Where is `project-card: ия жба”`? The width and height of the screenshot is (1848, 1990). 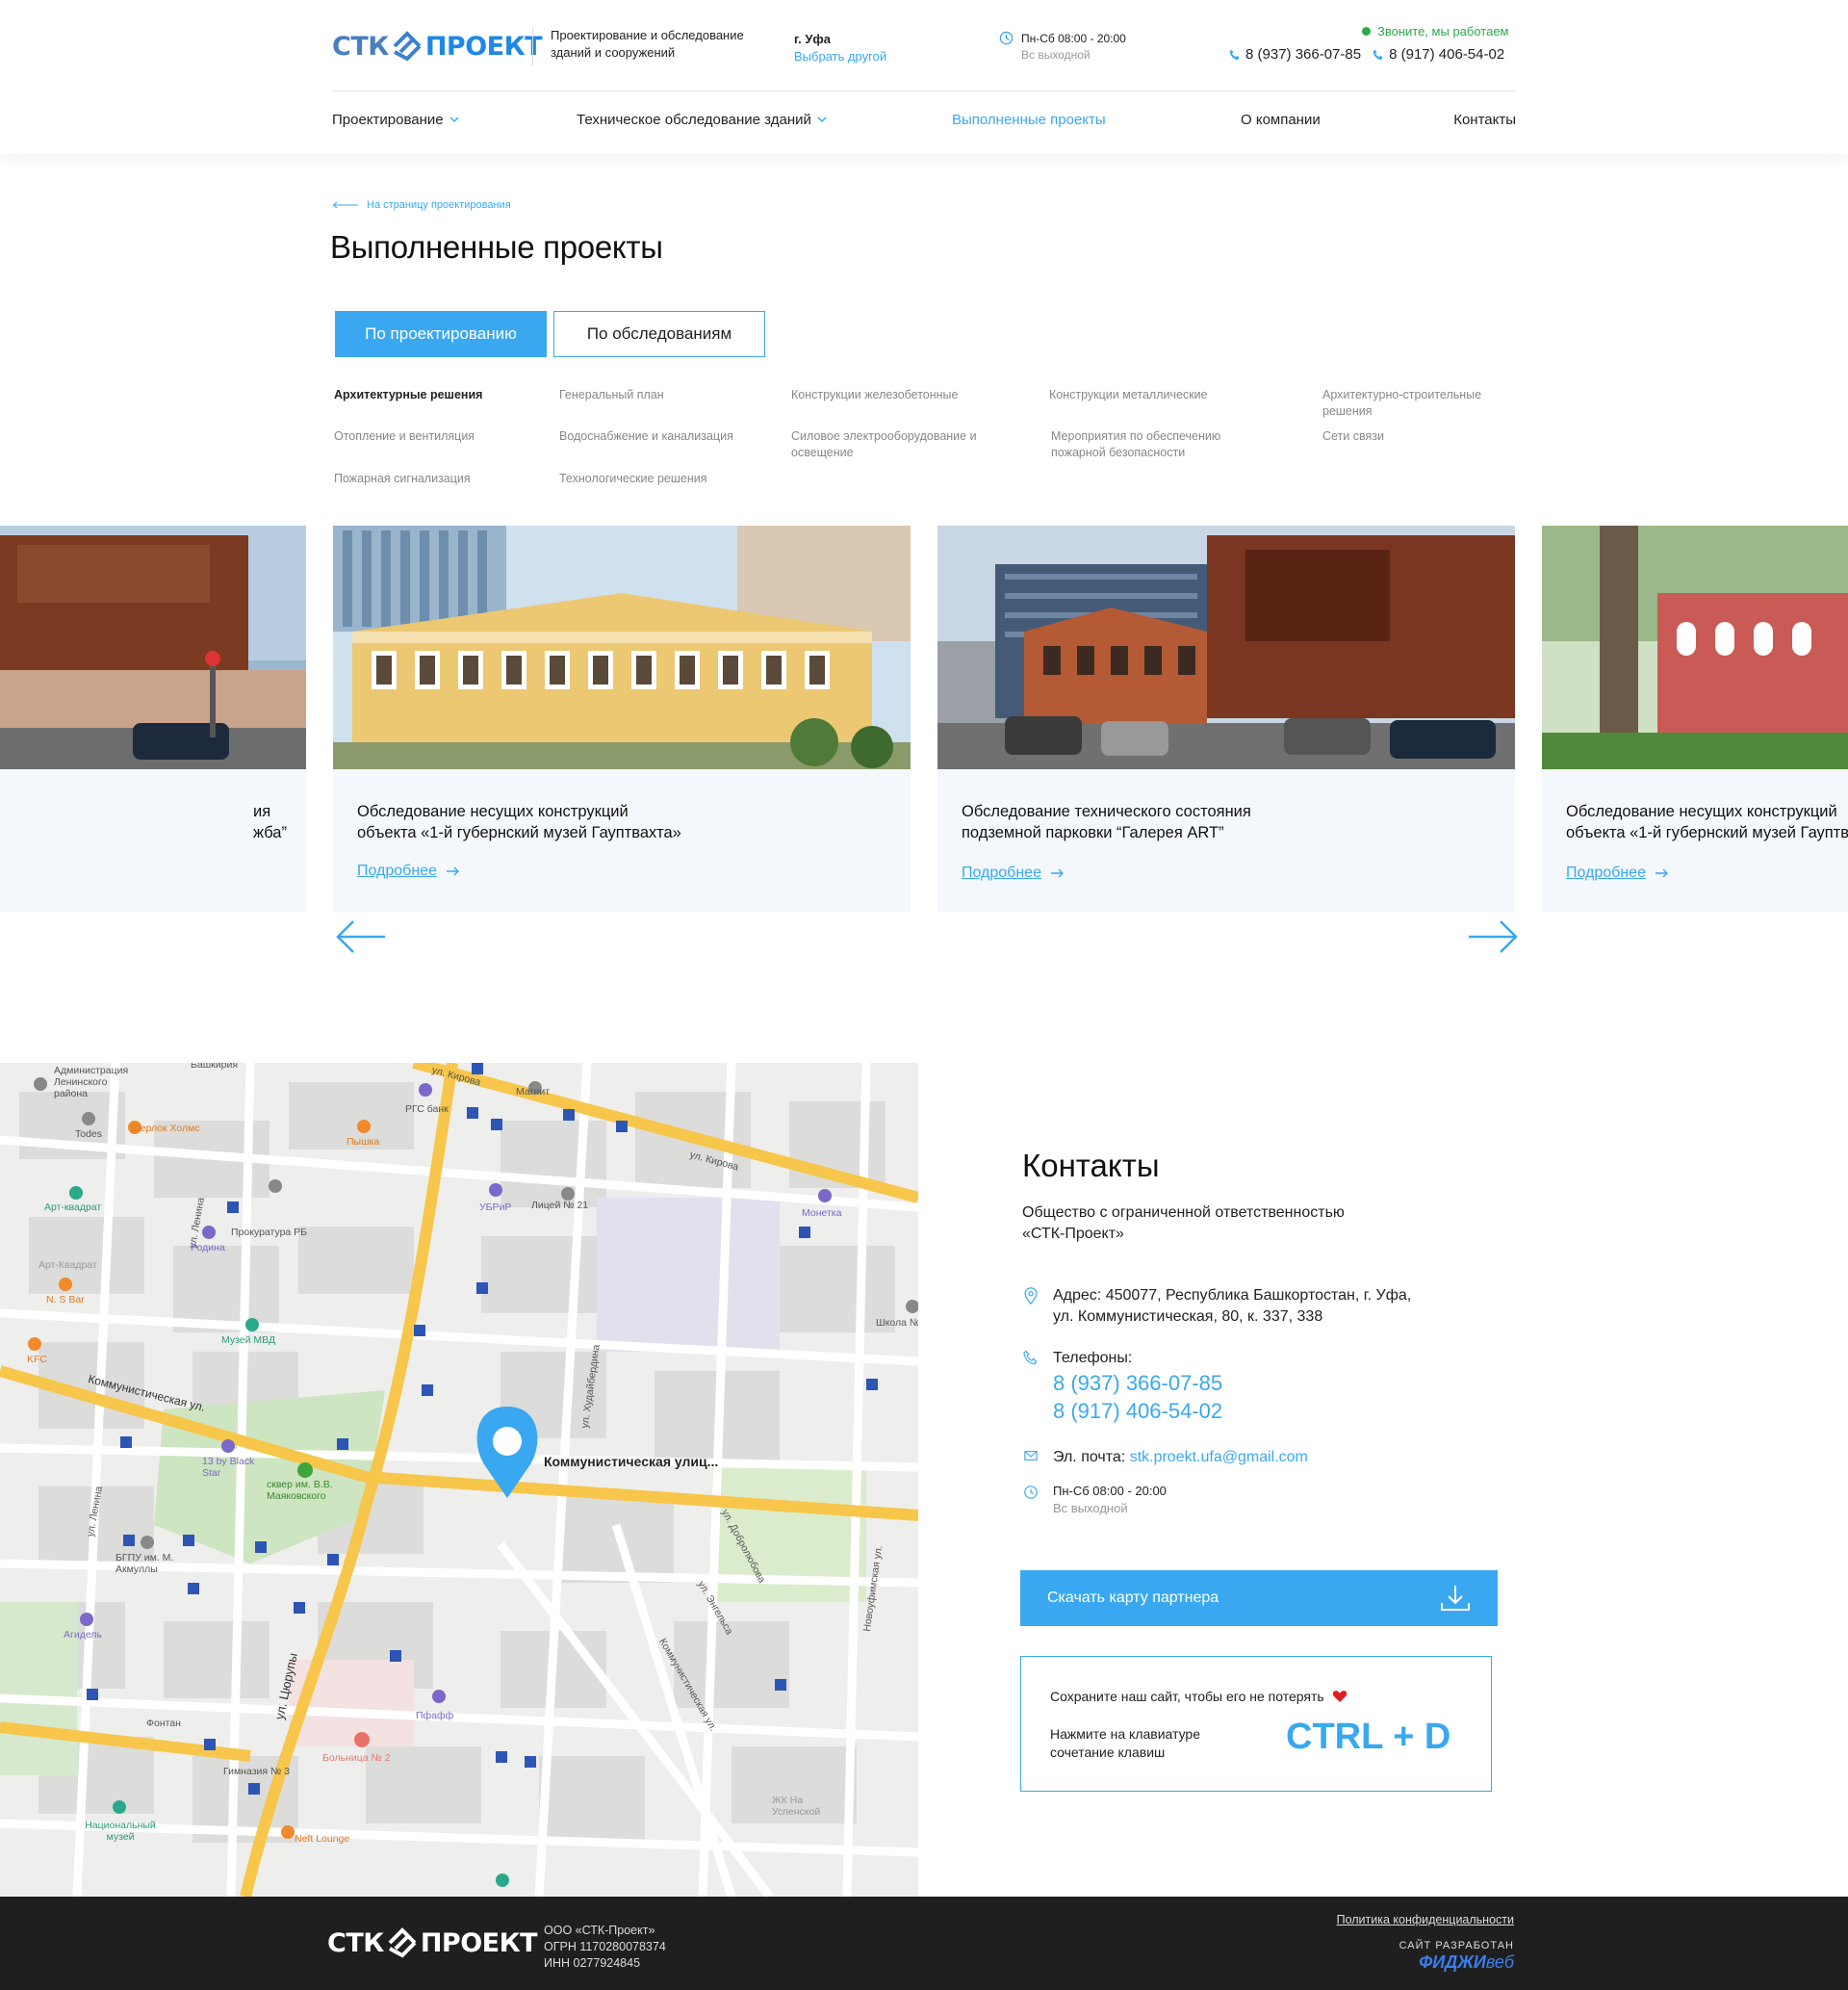 project-card: ия жба” is located at coordinates (153, 719).